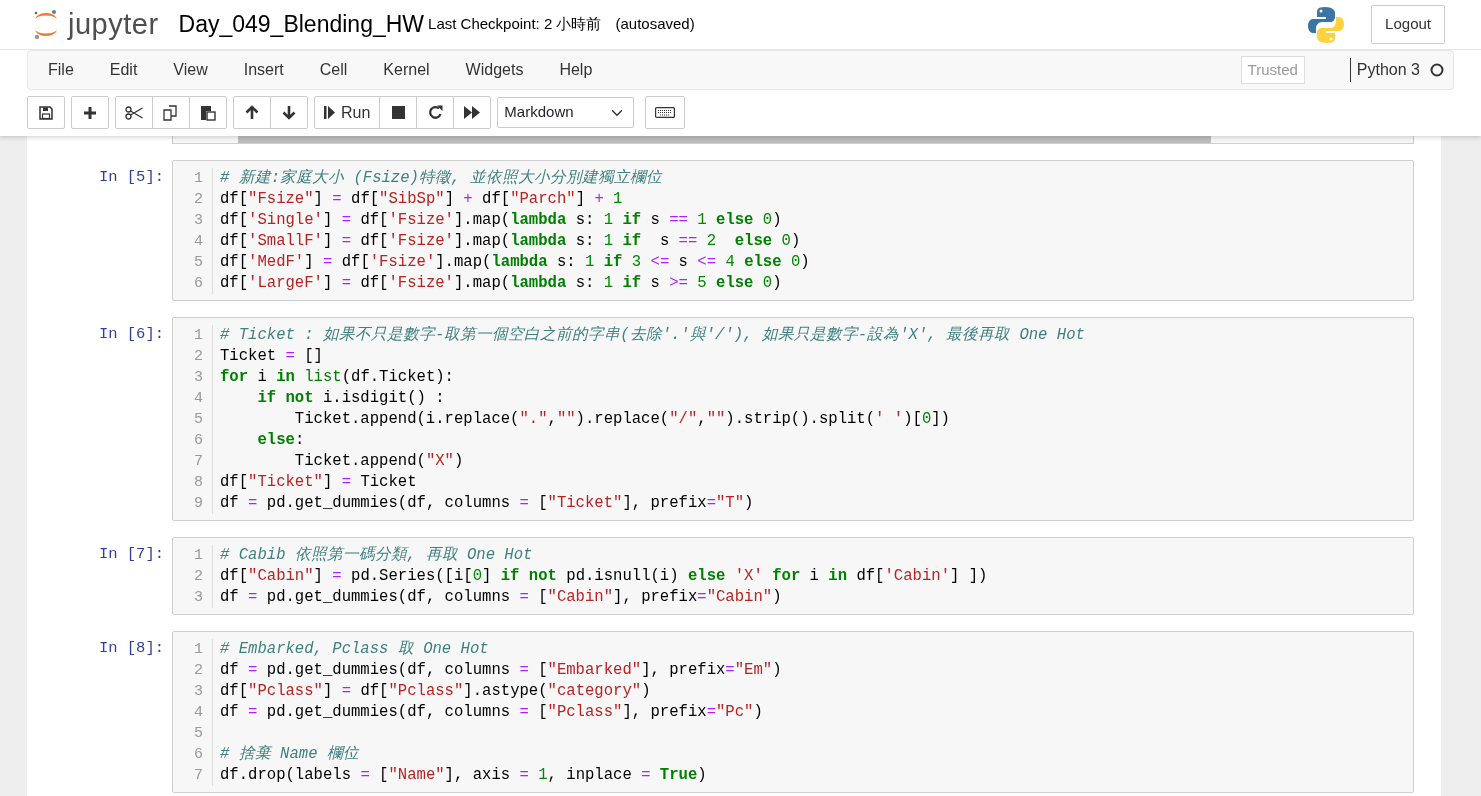  What do you see at coordinates (422, 199) in the screenshot?
I see `code-line: df["Fsize"] = df["SibSp"] + df["Parch"] + 1` at bounding box center [422, 199].